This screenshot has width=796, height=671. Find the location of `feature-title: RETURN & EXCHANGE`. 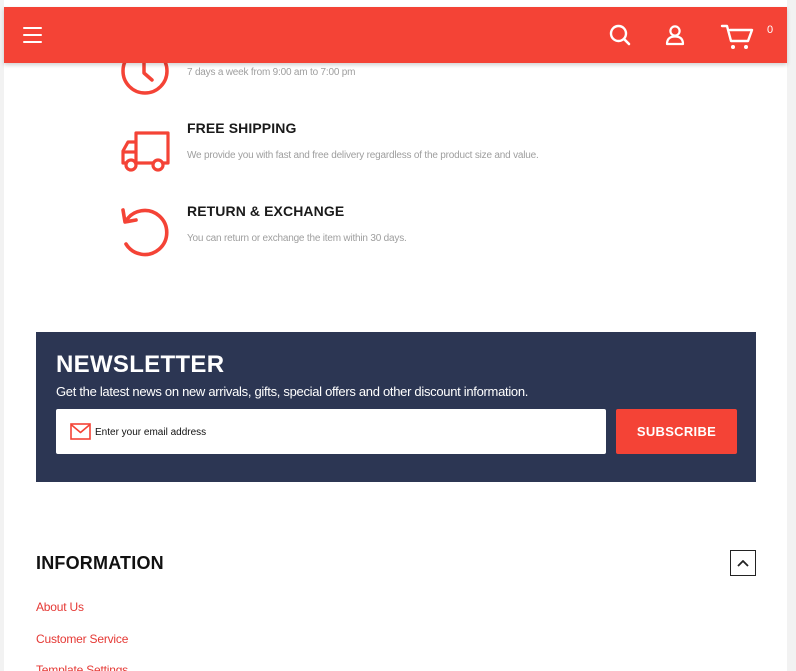

feature-title: RETURN & EXCHANGE is located at coordinates (266, 211).